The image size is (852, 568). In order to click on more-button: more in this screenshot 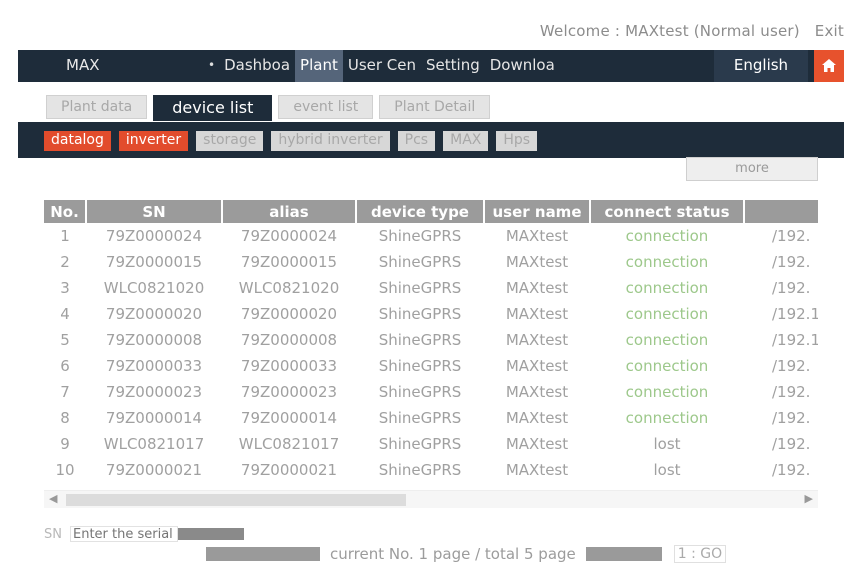, I will do `click(752, 169)`.